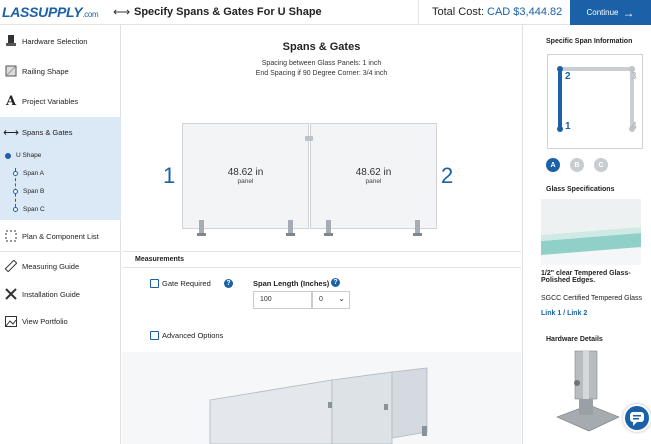 The width and height of the screenshot is (651, 444). What do you see at coordinates (50, 12) in the screenshot?
I see `logo: LASSUPPLY.com` at bounding box center [50, 12].